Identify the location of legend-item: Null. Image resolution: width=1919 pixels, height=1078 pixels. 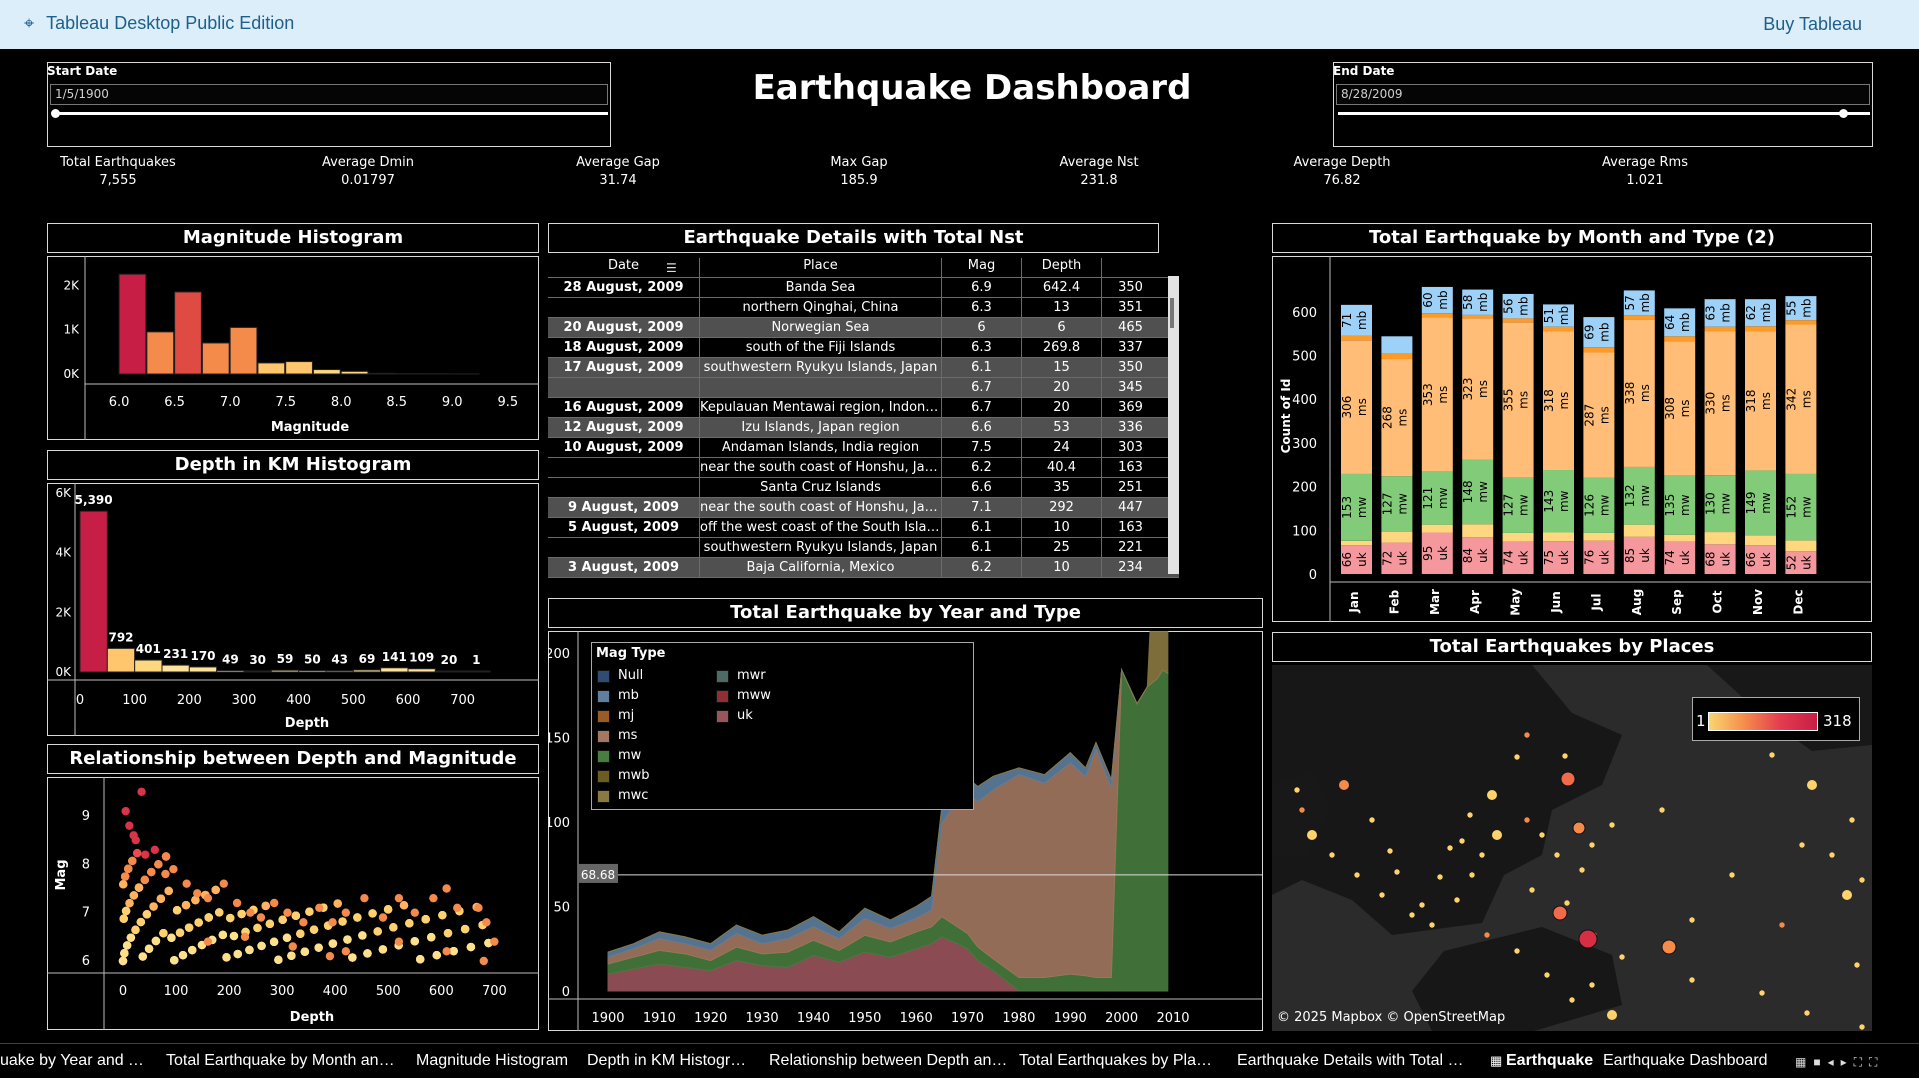
(620, 676).